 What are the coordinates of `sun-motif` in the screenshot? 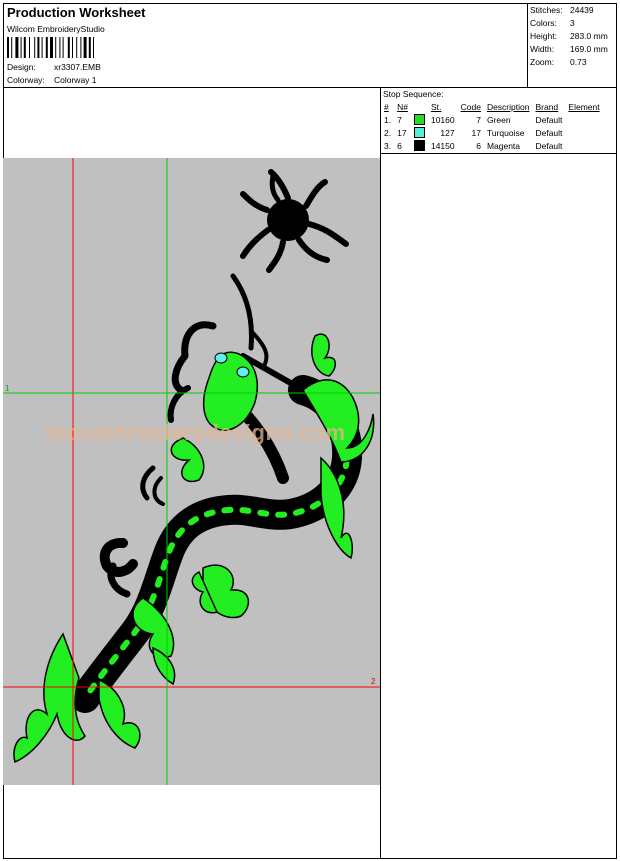 It's located at (294, 221).